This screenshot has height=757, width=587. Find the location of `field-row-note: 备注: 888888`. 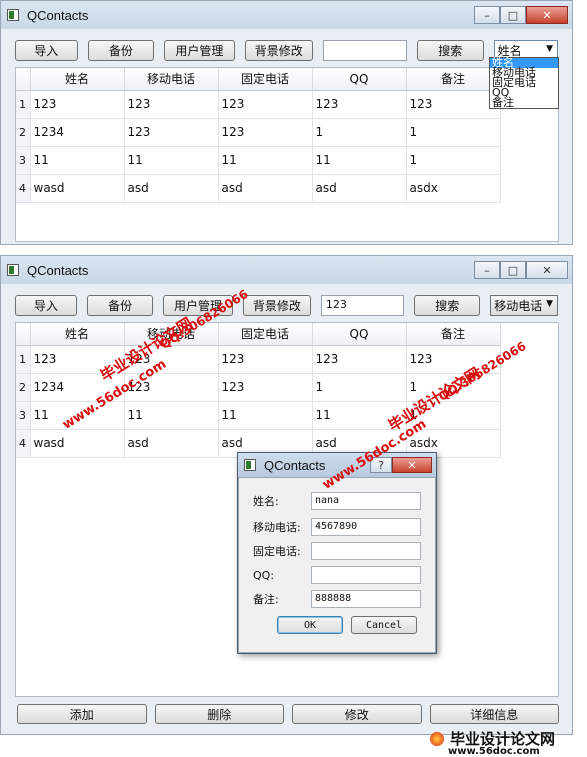

field-row-note: 备注: 888888 is located at coordinates (337, 599).